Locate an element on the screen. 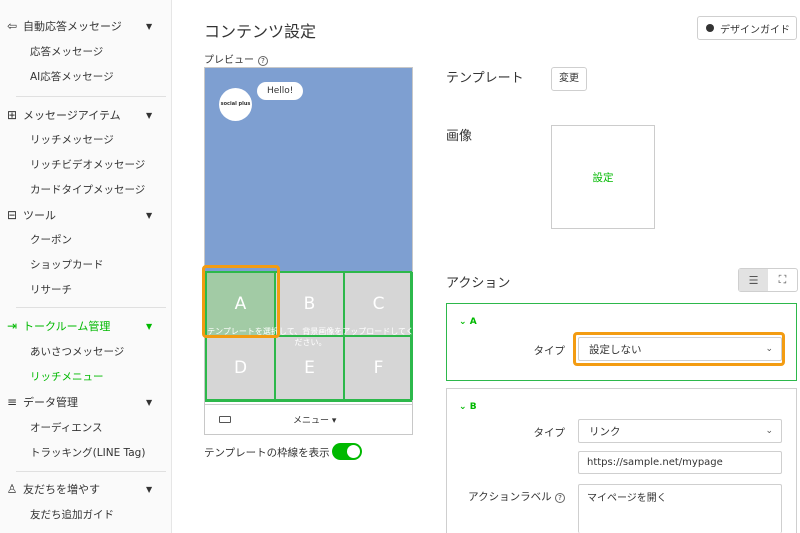  image-upload-box: 設定 is located at coordinates (603, 177).